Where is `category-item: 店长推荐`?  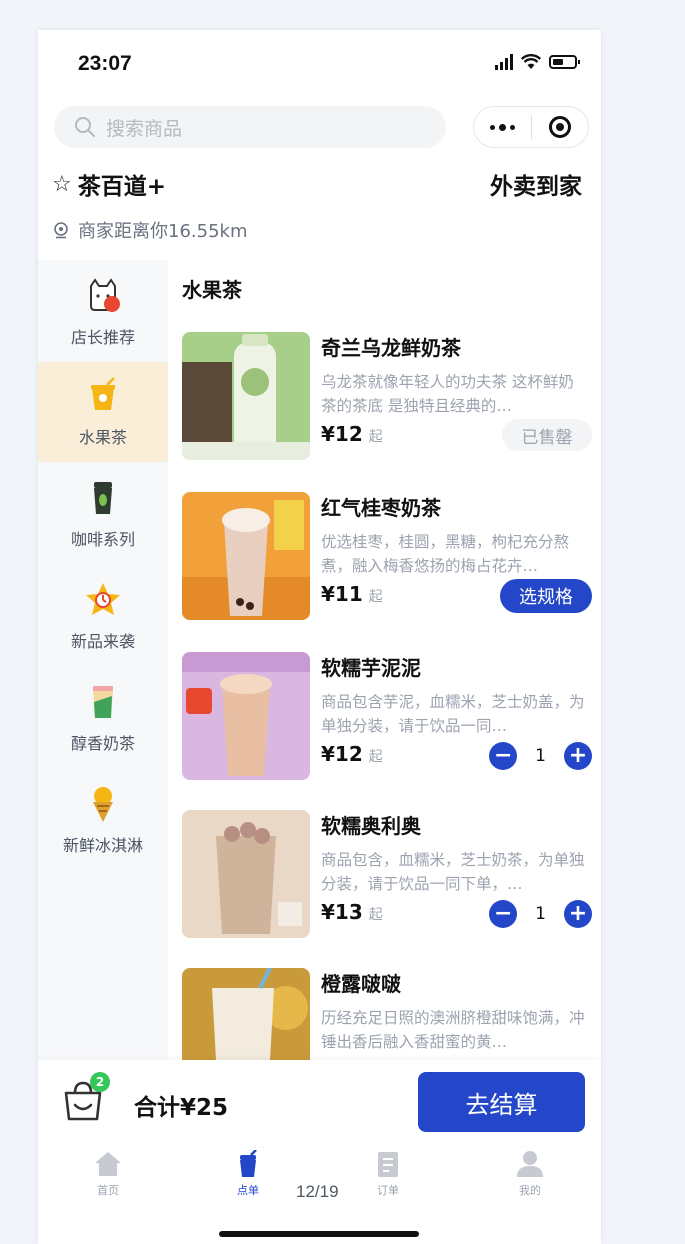
category-item: 店长推荐 is located at coordinates (103, 312).